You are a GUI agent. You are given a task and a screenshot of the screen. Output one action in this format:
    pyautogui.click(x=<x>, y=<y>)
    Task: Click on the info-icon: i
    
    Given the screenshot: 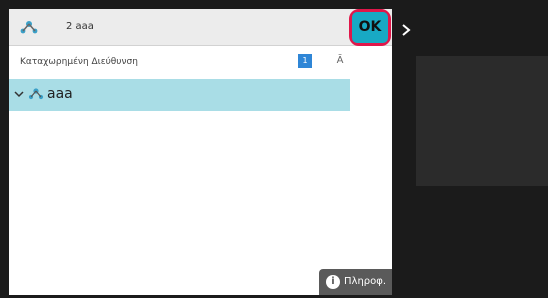 What is the action you would take?
    pyautogui.click(x=333, y=282)
    